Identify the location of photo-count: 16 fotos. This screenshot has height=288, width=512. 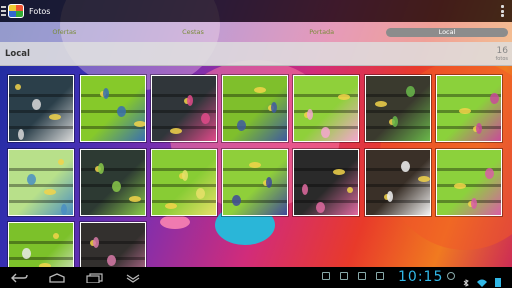
(502, 54).